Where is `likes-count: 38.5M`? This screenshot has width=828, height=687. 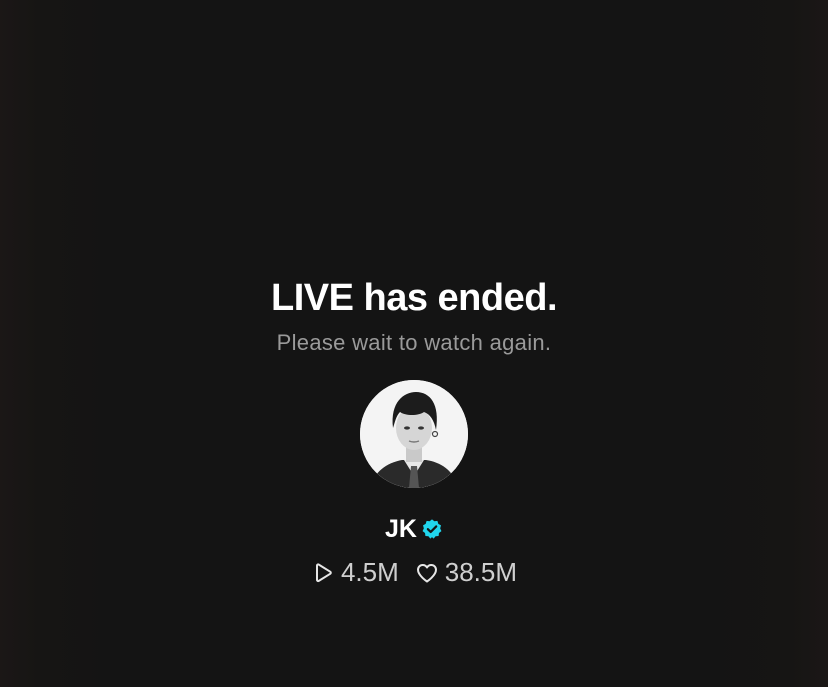
likes-count: 38.5M is located at coordinates (481, 572).